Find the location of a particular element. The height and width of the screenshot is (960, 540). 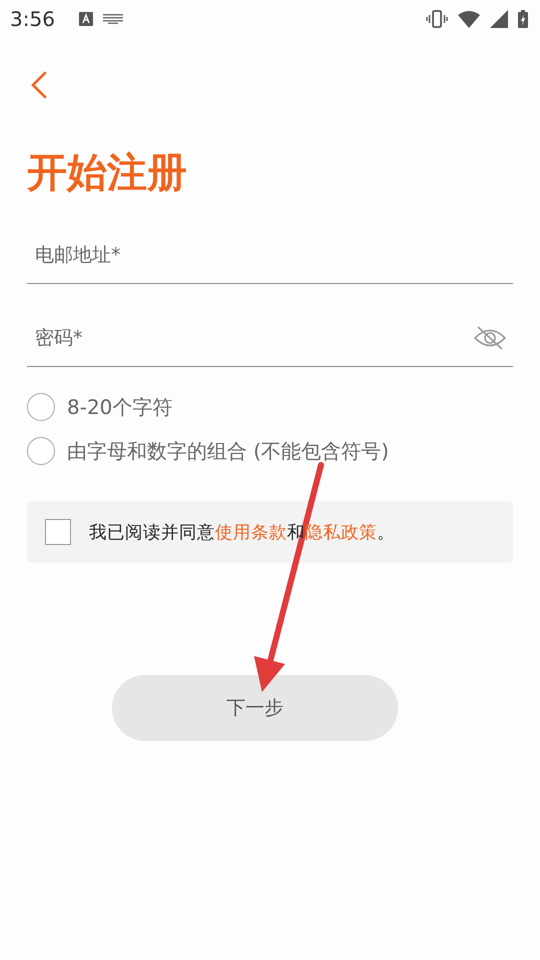

eye-off-icon is located at coordinates (490, 338).